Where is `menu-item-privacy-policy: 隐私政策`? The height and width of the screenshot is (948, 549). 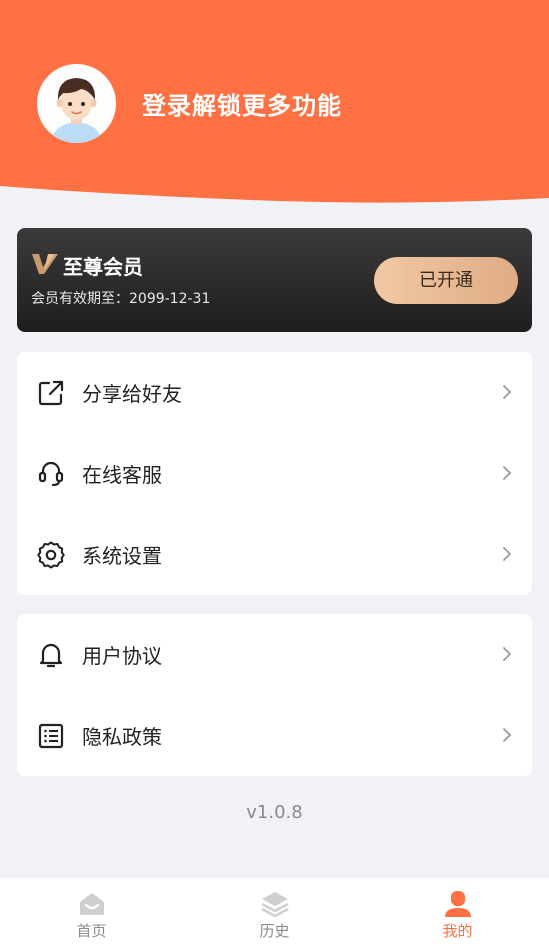
menu-item-privacy-policy: 隐私政策 is located at coordinates (274, 735).